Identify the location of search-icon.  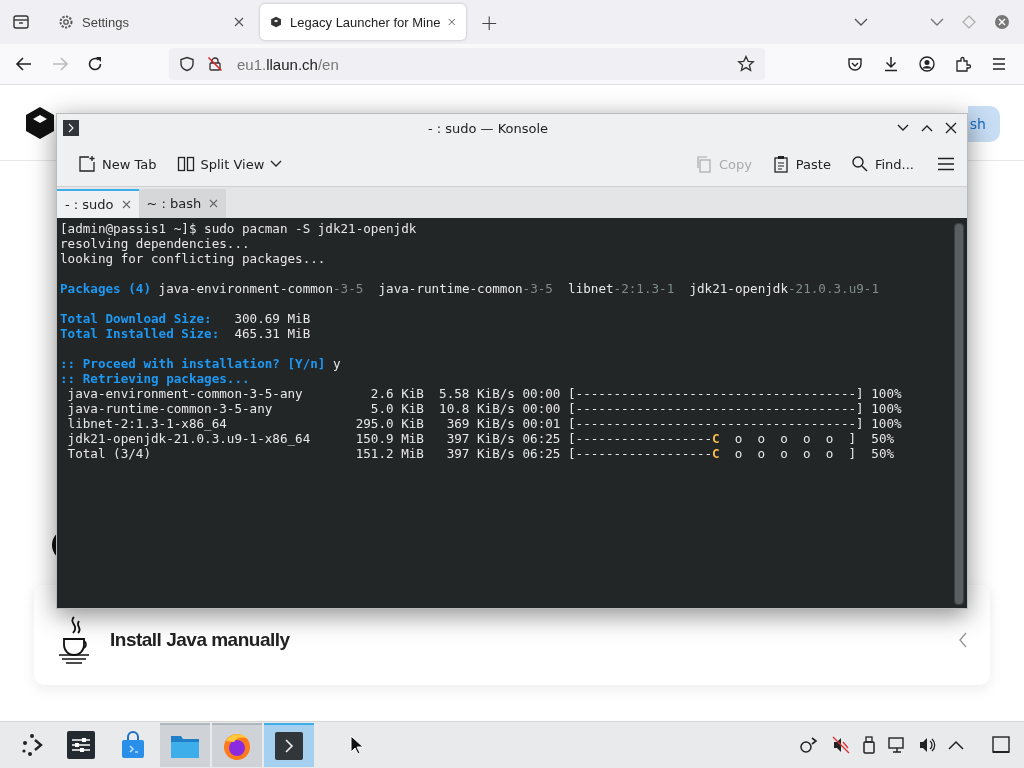
(859, 164).